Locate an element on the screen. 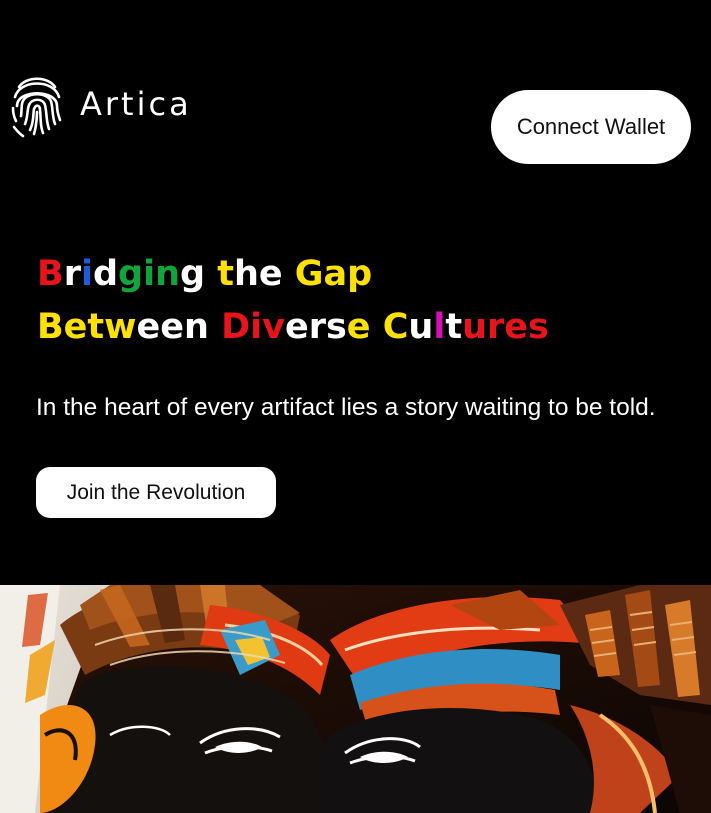  title_line2-segment: u is located at coordinates (421, 327).